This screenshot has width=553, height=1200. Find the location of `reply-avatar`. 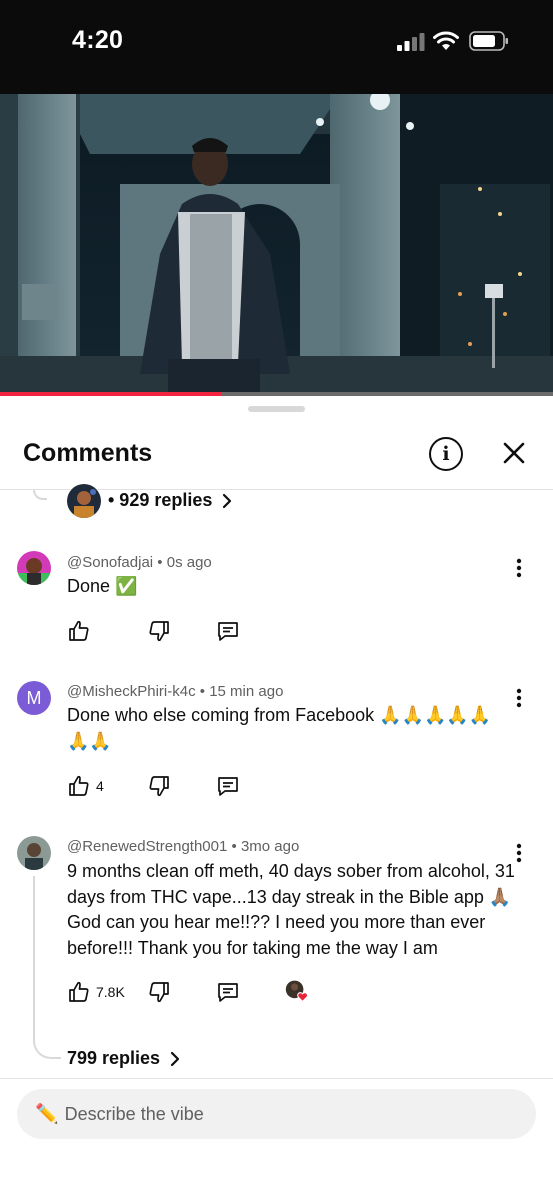

reply-avatar is located at coordinates (84, 501).